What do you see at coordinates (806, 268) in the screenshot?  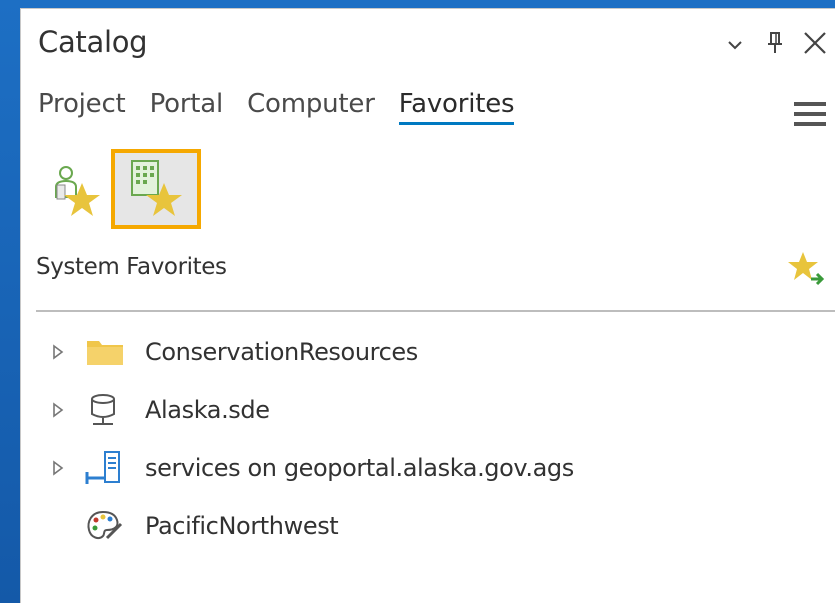 I see `add-favorite-to-project-button` at bounding box center [806, 268].